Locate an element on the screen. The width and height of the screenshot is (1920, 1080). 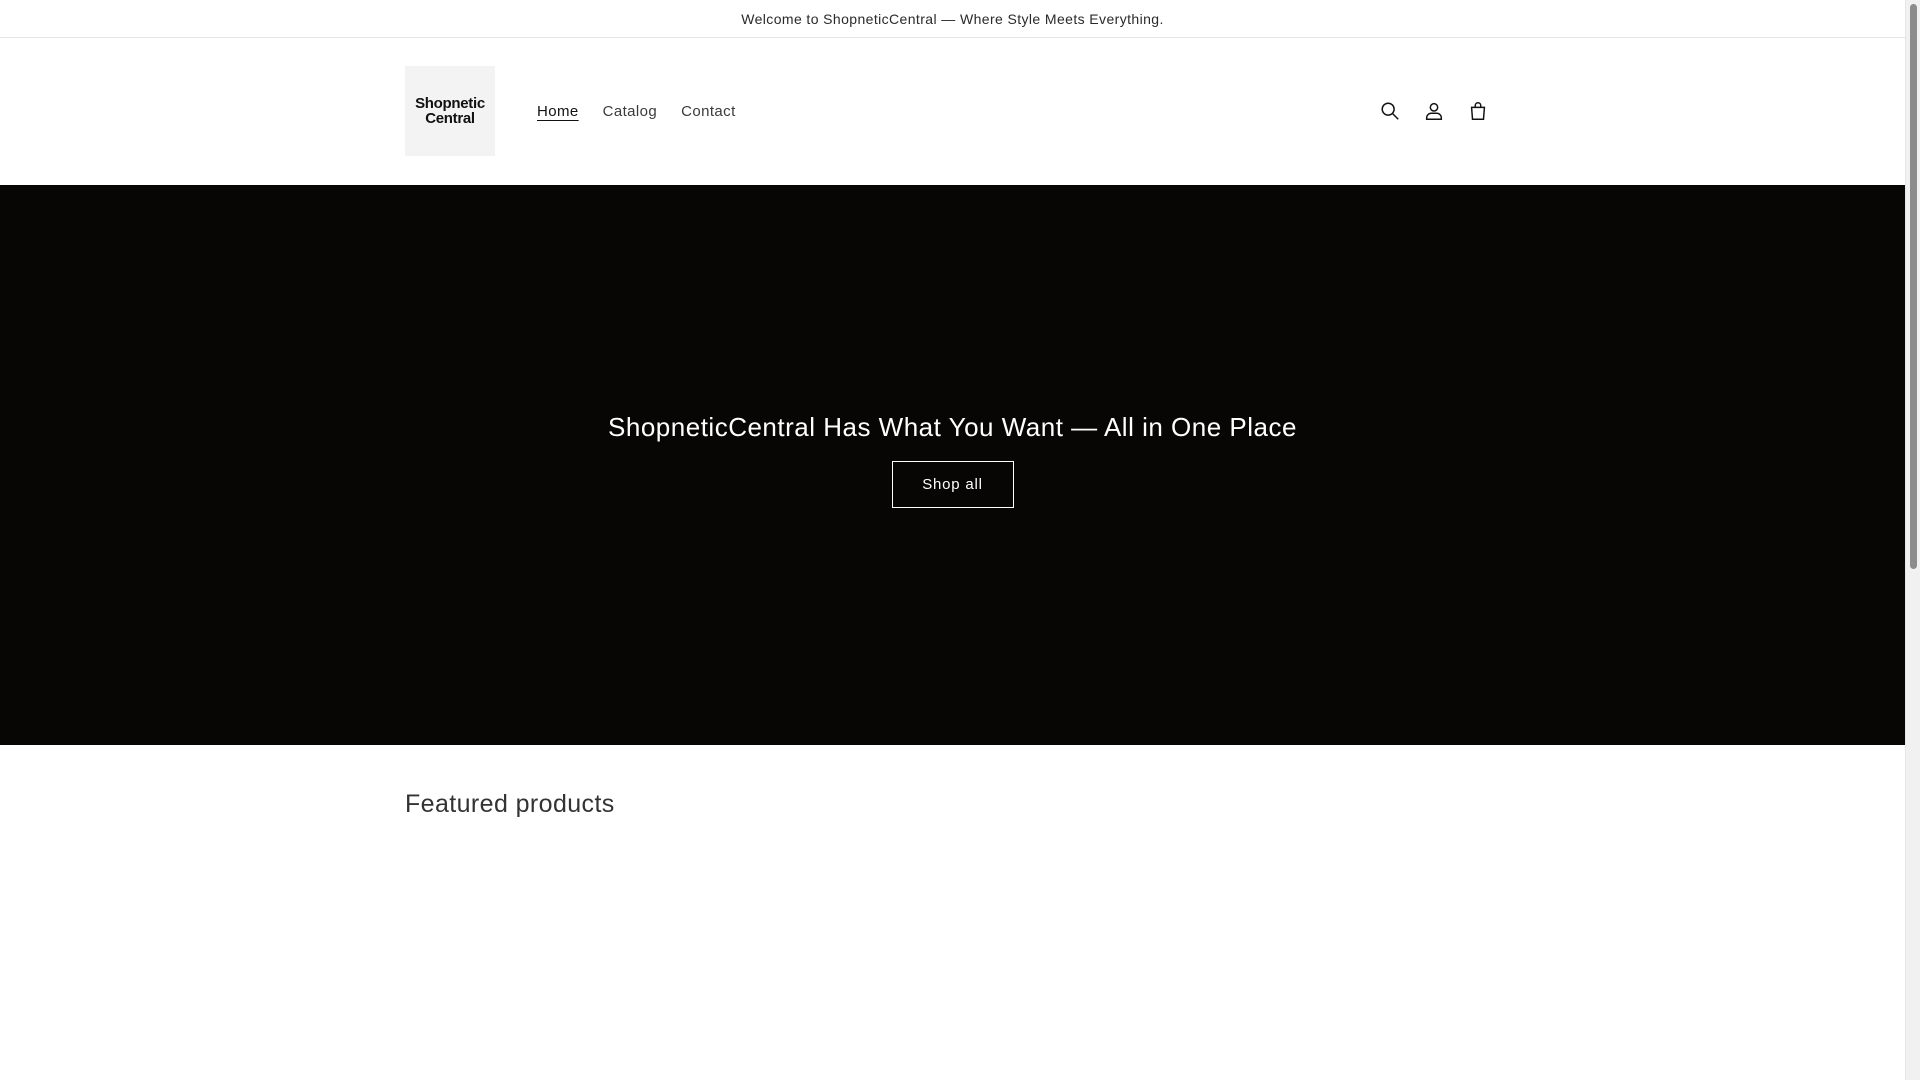
site-header: Shopnetic Central Home Catalog Contact is located at coordinates (952, 111).